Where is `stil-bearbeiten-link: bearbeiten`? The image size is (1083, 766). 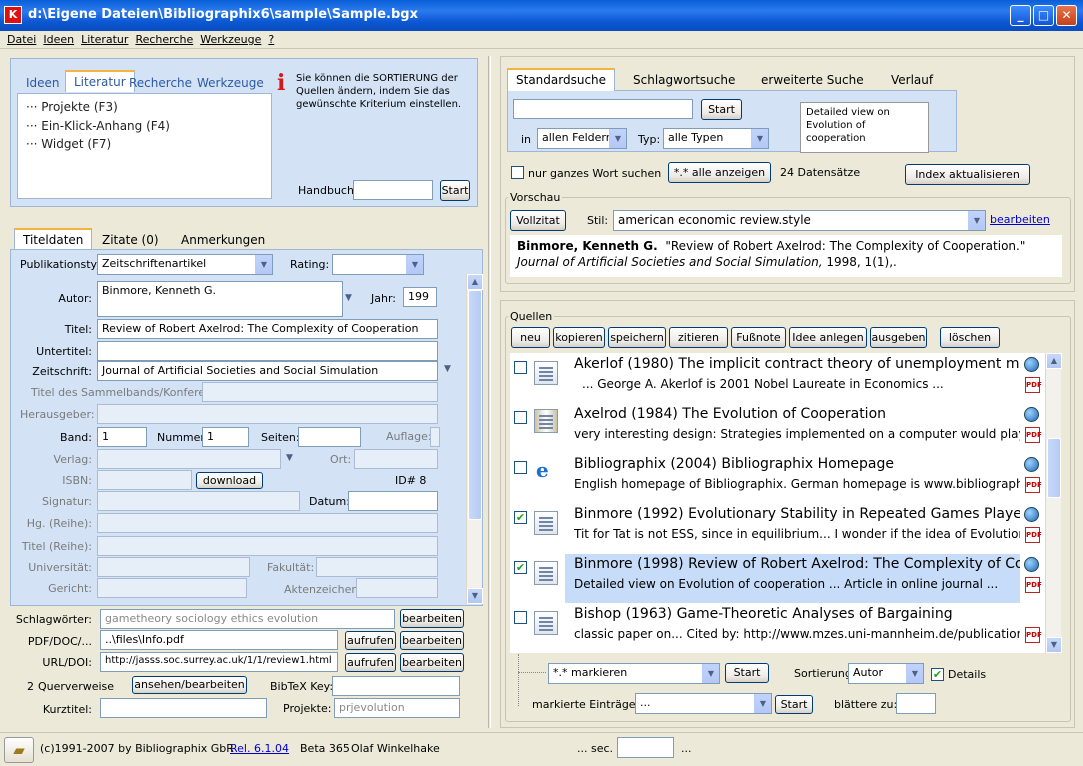 stil-bearbeiten-link: bearbeiten is located at coordinates (1020, 219).